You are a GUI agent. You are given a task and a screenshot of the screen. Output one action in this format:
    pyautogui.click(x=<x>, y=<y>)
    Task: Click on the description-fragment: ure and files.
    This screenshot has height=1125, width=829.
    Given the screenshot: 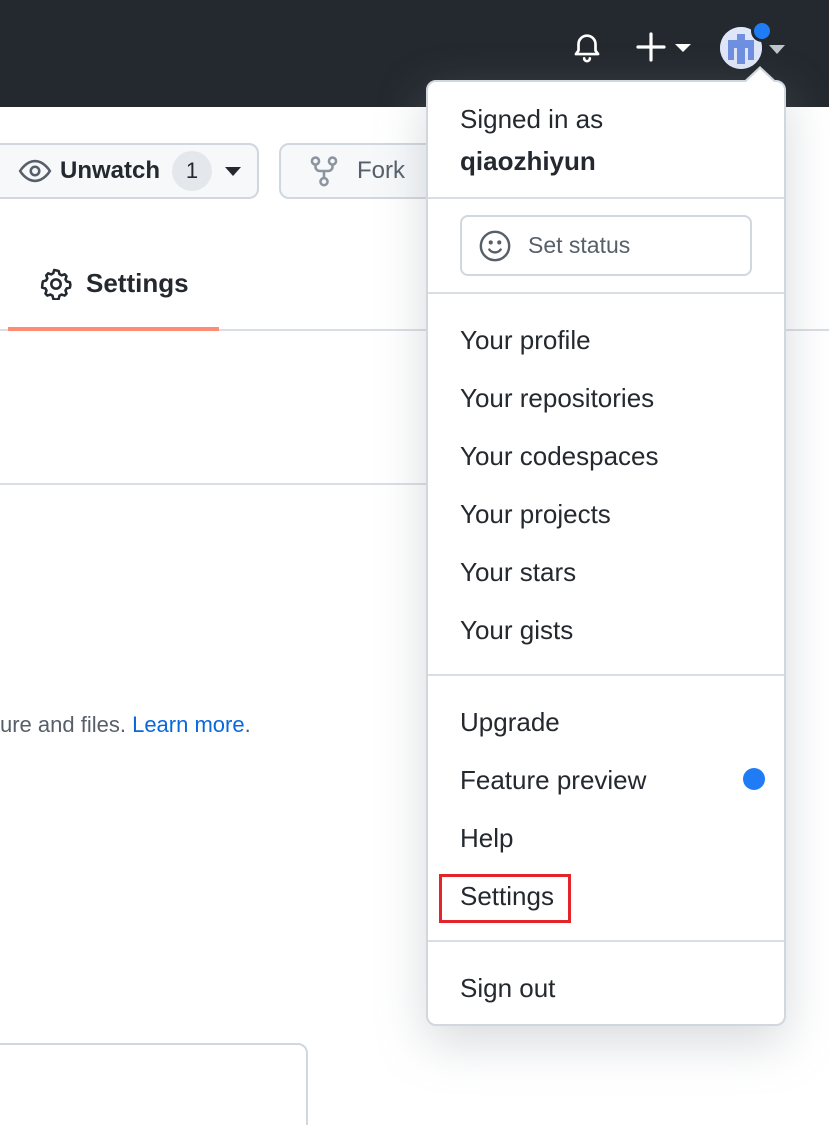 What is the action you would take?
    pyautogui.click(x=66, y=724)
    